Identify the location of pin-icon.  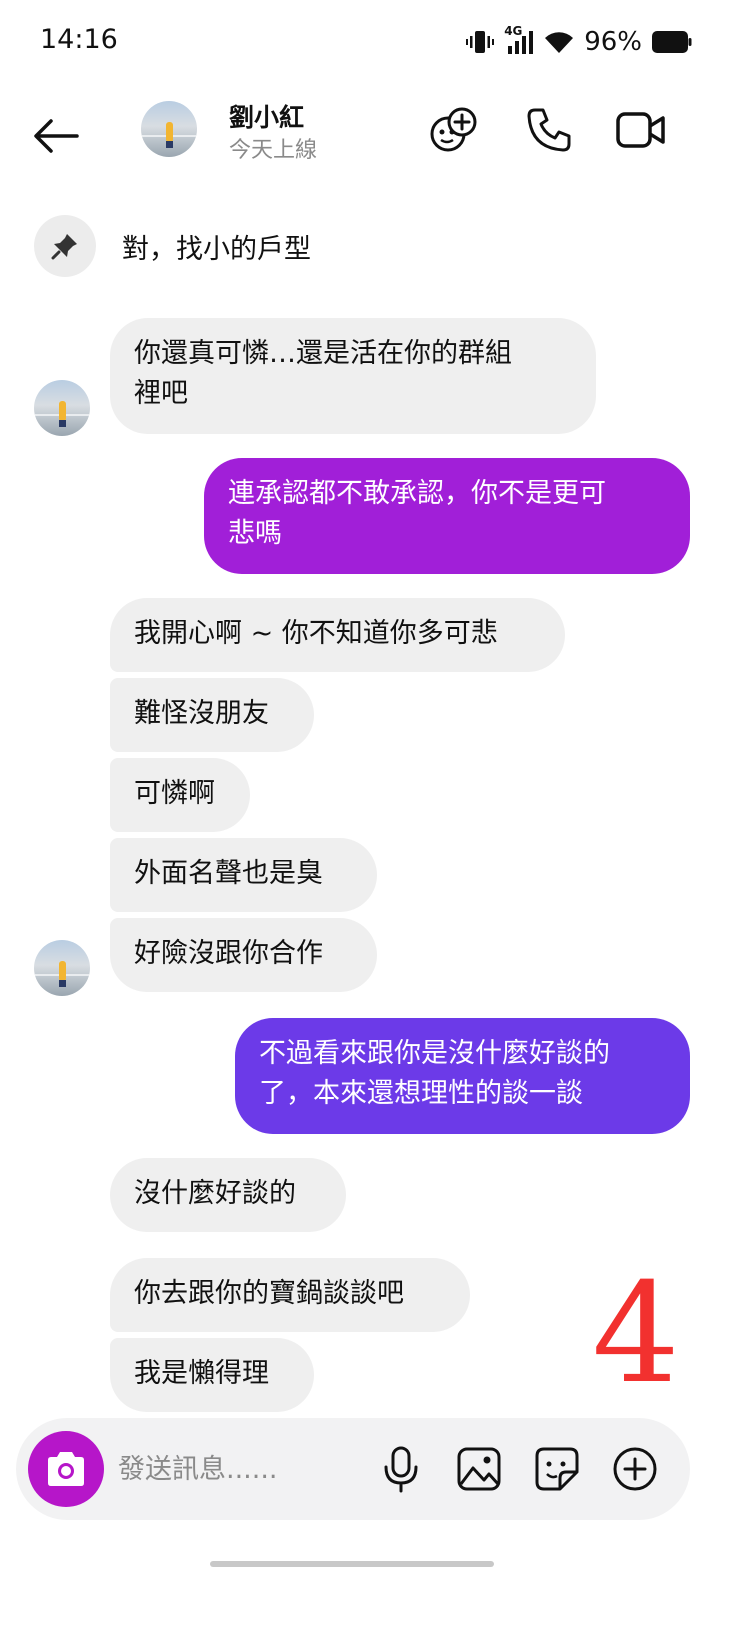
(64, 247).